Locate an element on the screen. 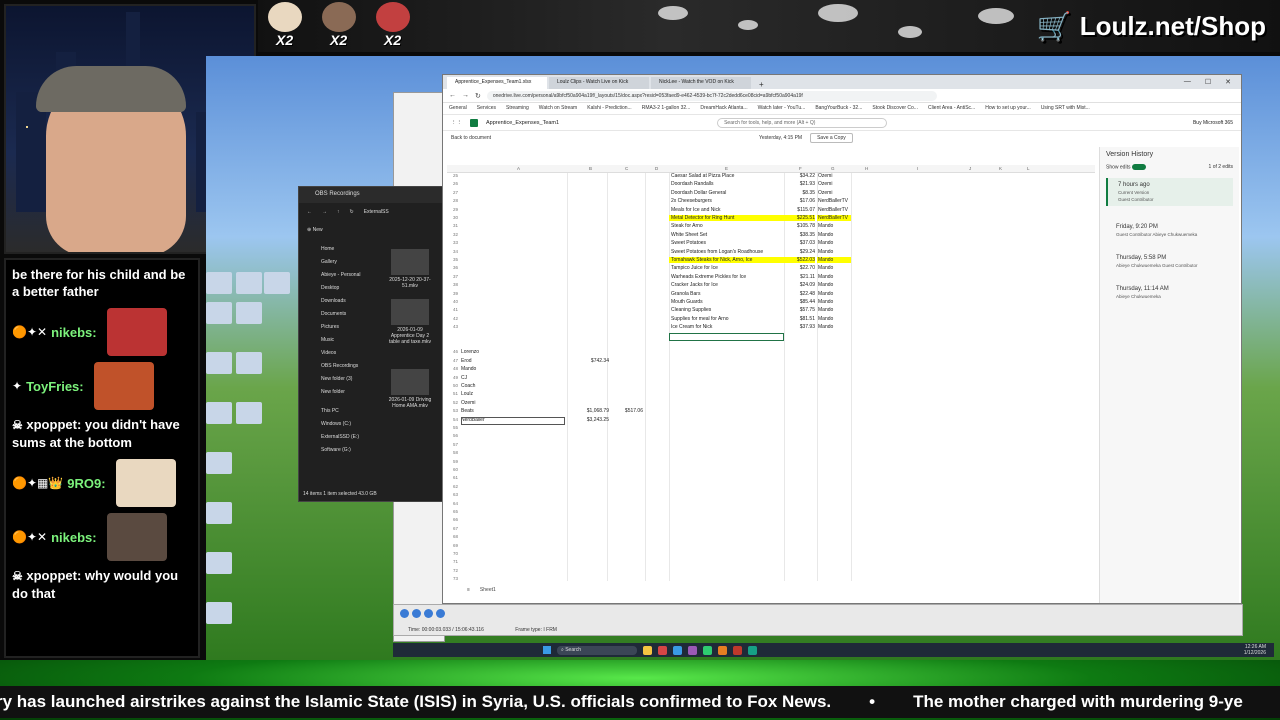 This screenshot has width=1280, height=720. chat-username: nikebs: is located at coordinates (74, 332).